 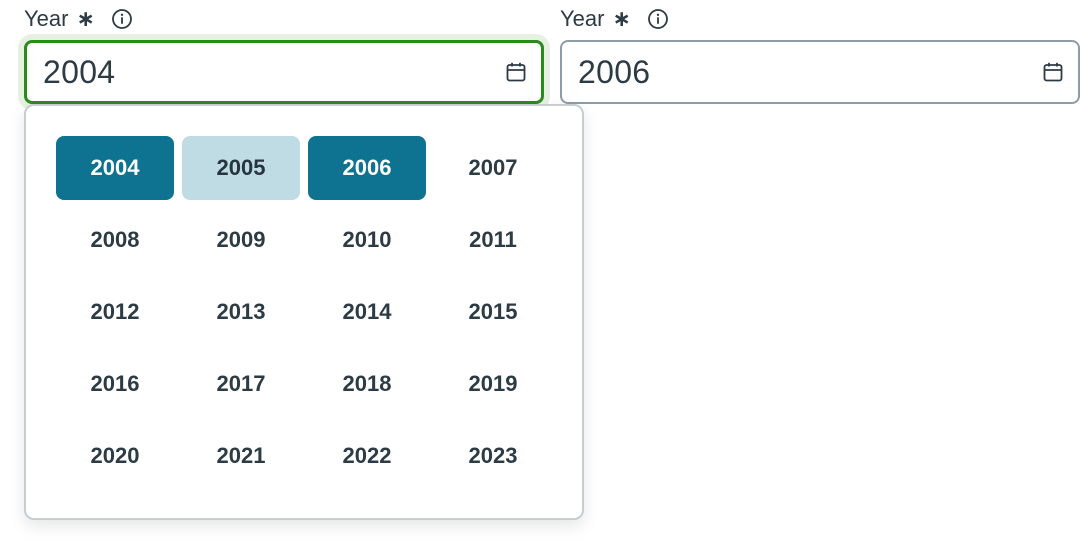 What do you see at coordinates (274, 72) in the screenshot?
I see `start-year-value: 2004` at bounding box center [274, 72].